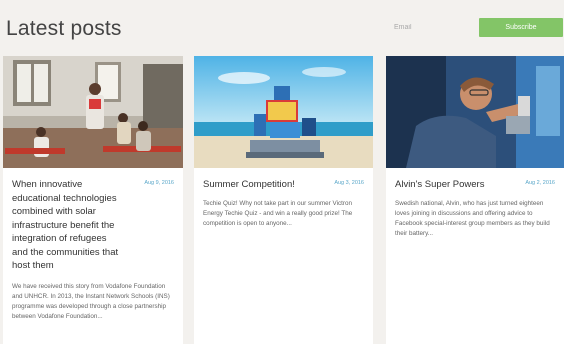 The image size is (564, 344). Describe the element at coordinates (540, 183) in the screenshot. I see `post-date: Aug 2, 2016` at that location.